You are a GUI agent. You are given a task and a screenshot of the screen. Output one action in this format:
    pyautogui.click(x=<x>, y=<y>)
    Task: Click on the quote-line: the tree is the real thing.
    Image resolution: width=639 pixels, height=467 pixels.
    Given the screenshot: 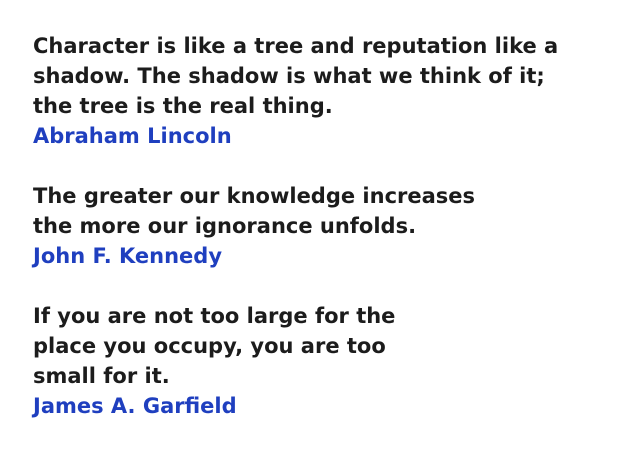 What is the action you would take?
    pyautogui.click(x=183, y=106)
    